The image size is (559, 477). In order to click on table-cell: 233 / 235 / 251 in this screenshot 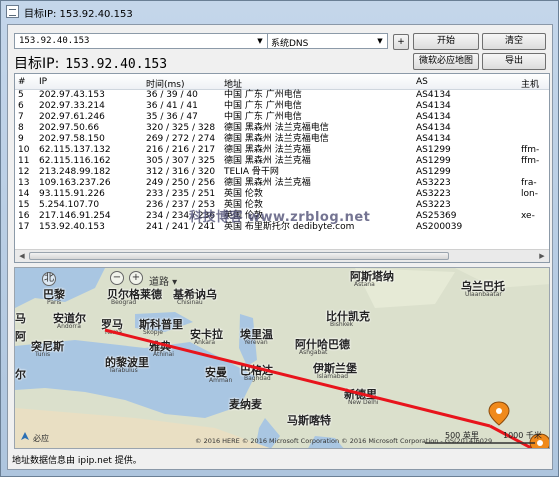, I will do `click(181, 194)`.